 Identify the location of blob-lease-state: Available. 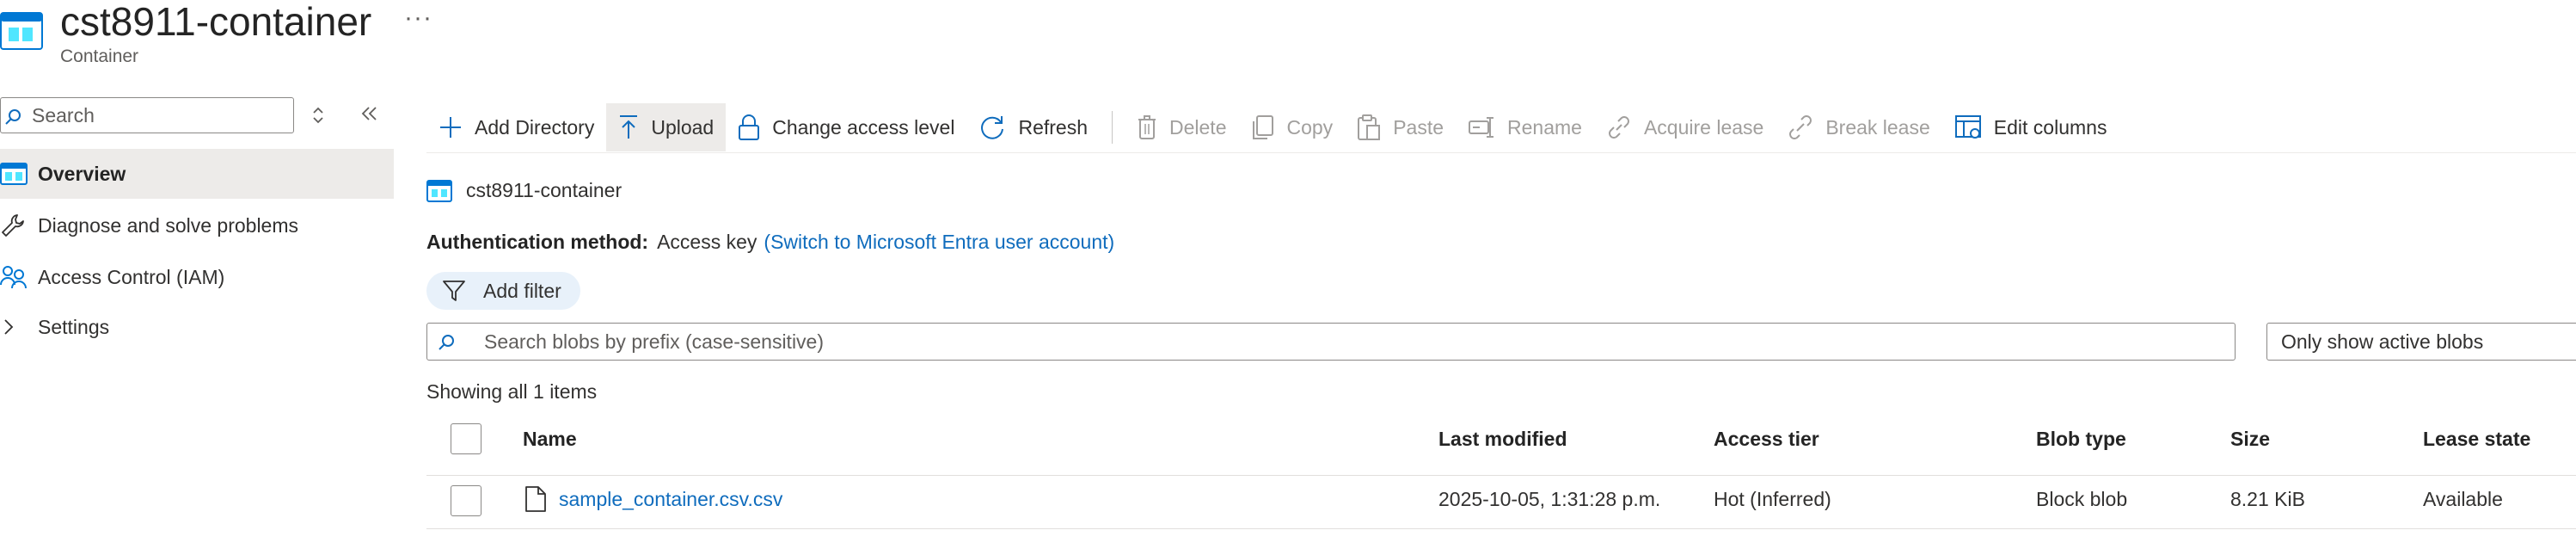
(2463, 499).